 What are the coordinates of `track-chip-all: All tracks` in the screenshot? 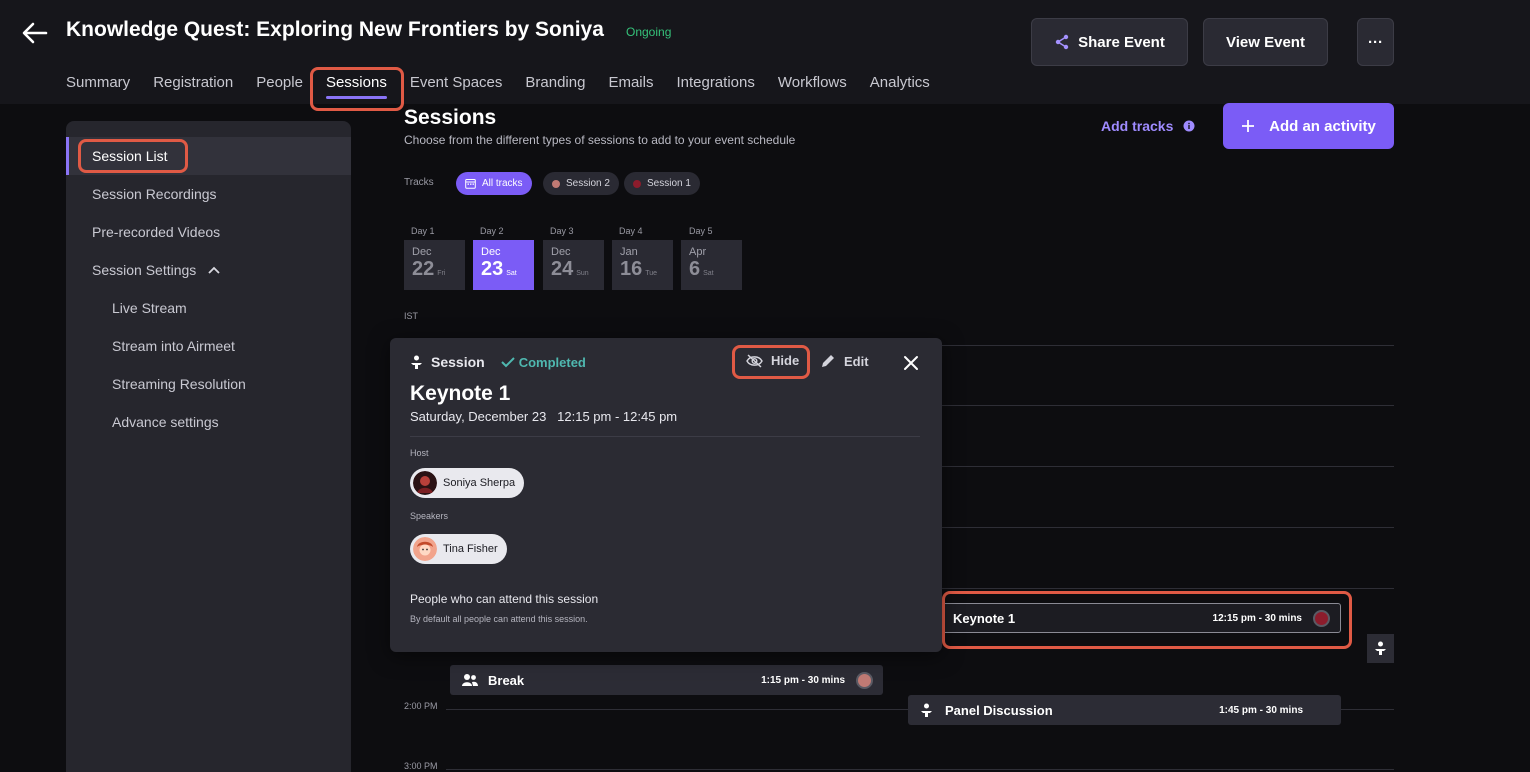 It's located at (494, 183).